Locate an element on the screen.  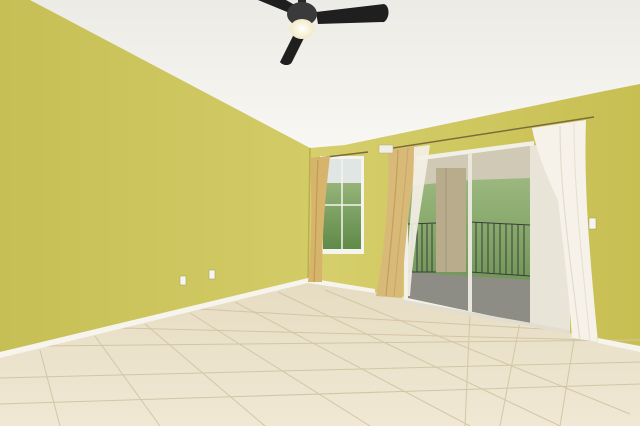
fan-light-fixture is located at coordinates (302, 29).